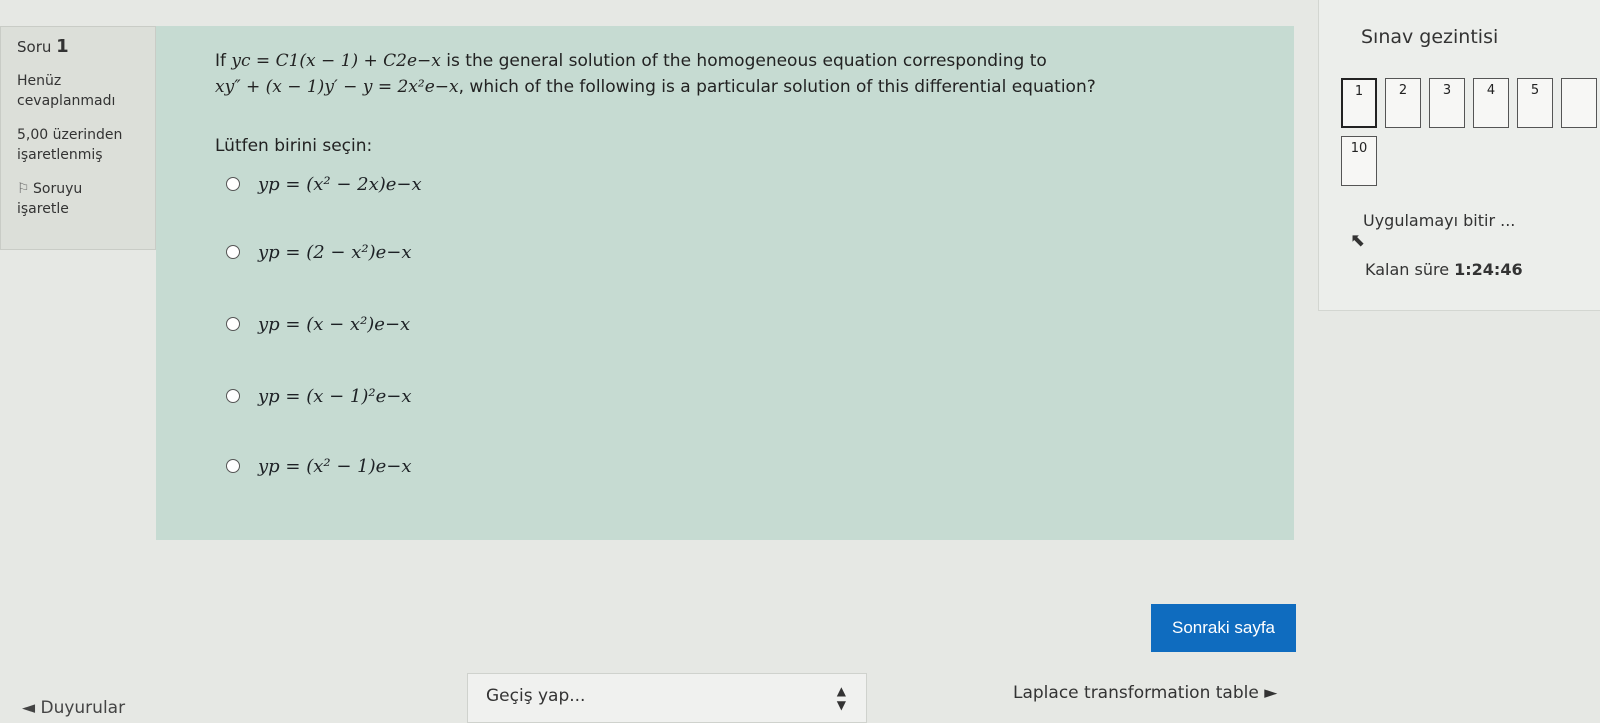  Describe the element at coordinates (1430, 37) in the screenshot. I see `quiz-navigation-title: Sınav gezintisi` at that location.